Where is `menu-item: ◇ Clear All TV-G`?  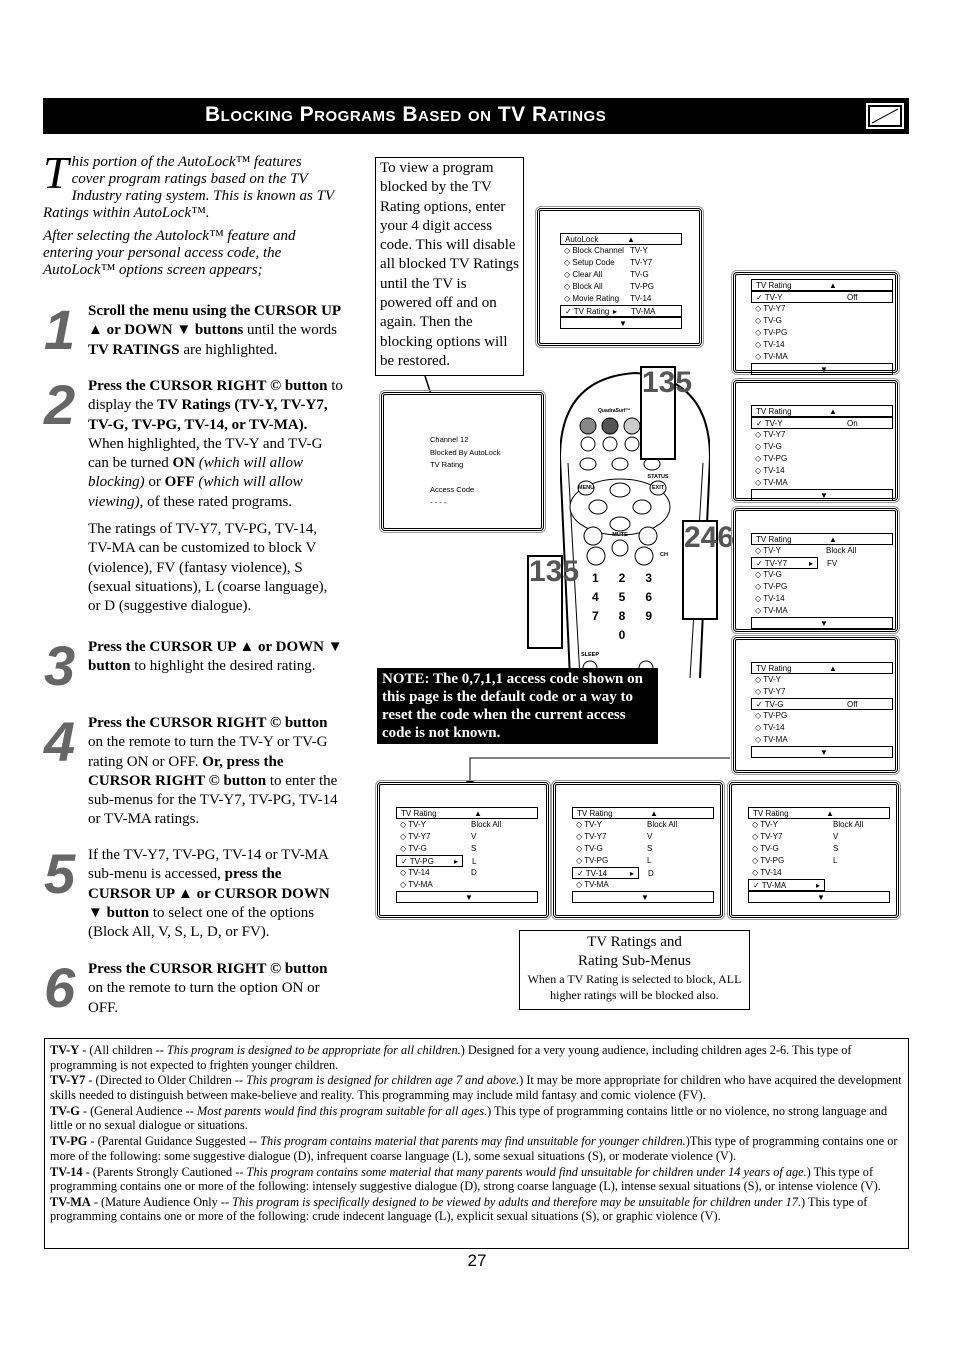
menu-item: ◇ Clear All TV-G is located at coordinates (621, 275).